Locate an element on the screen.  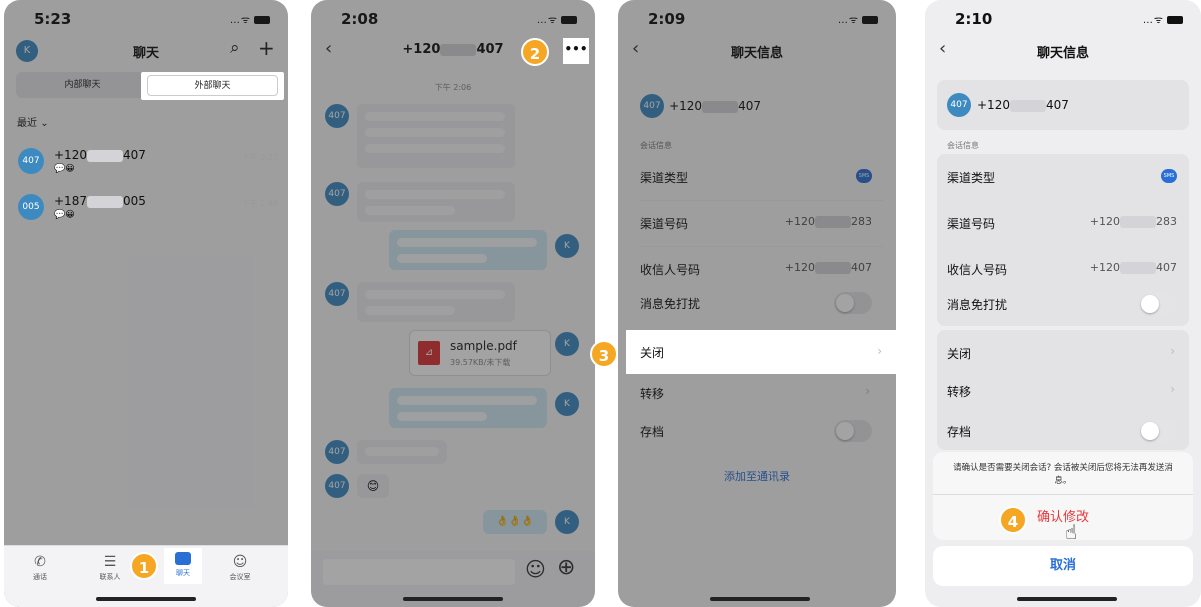
message-input is located at coordinates (419, 572).